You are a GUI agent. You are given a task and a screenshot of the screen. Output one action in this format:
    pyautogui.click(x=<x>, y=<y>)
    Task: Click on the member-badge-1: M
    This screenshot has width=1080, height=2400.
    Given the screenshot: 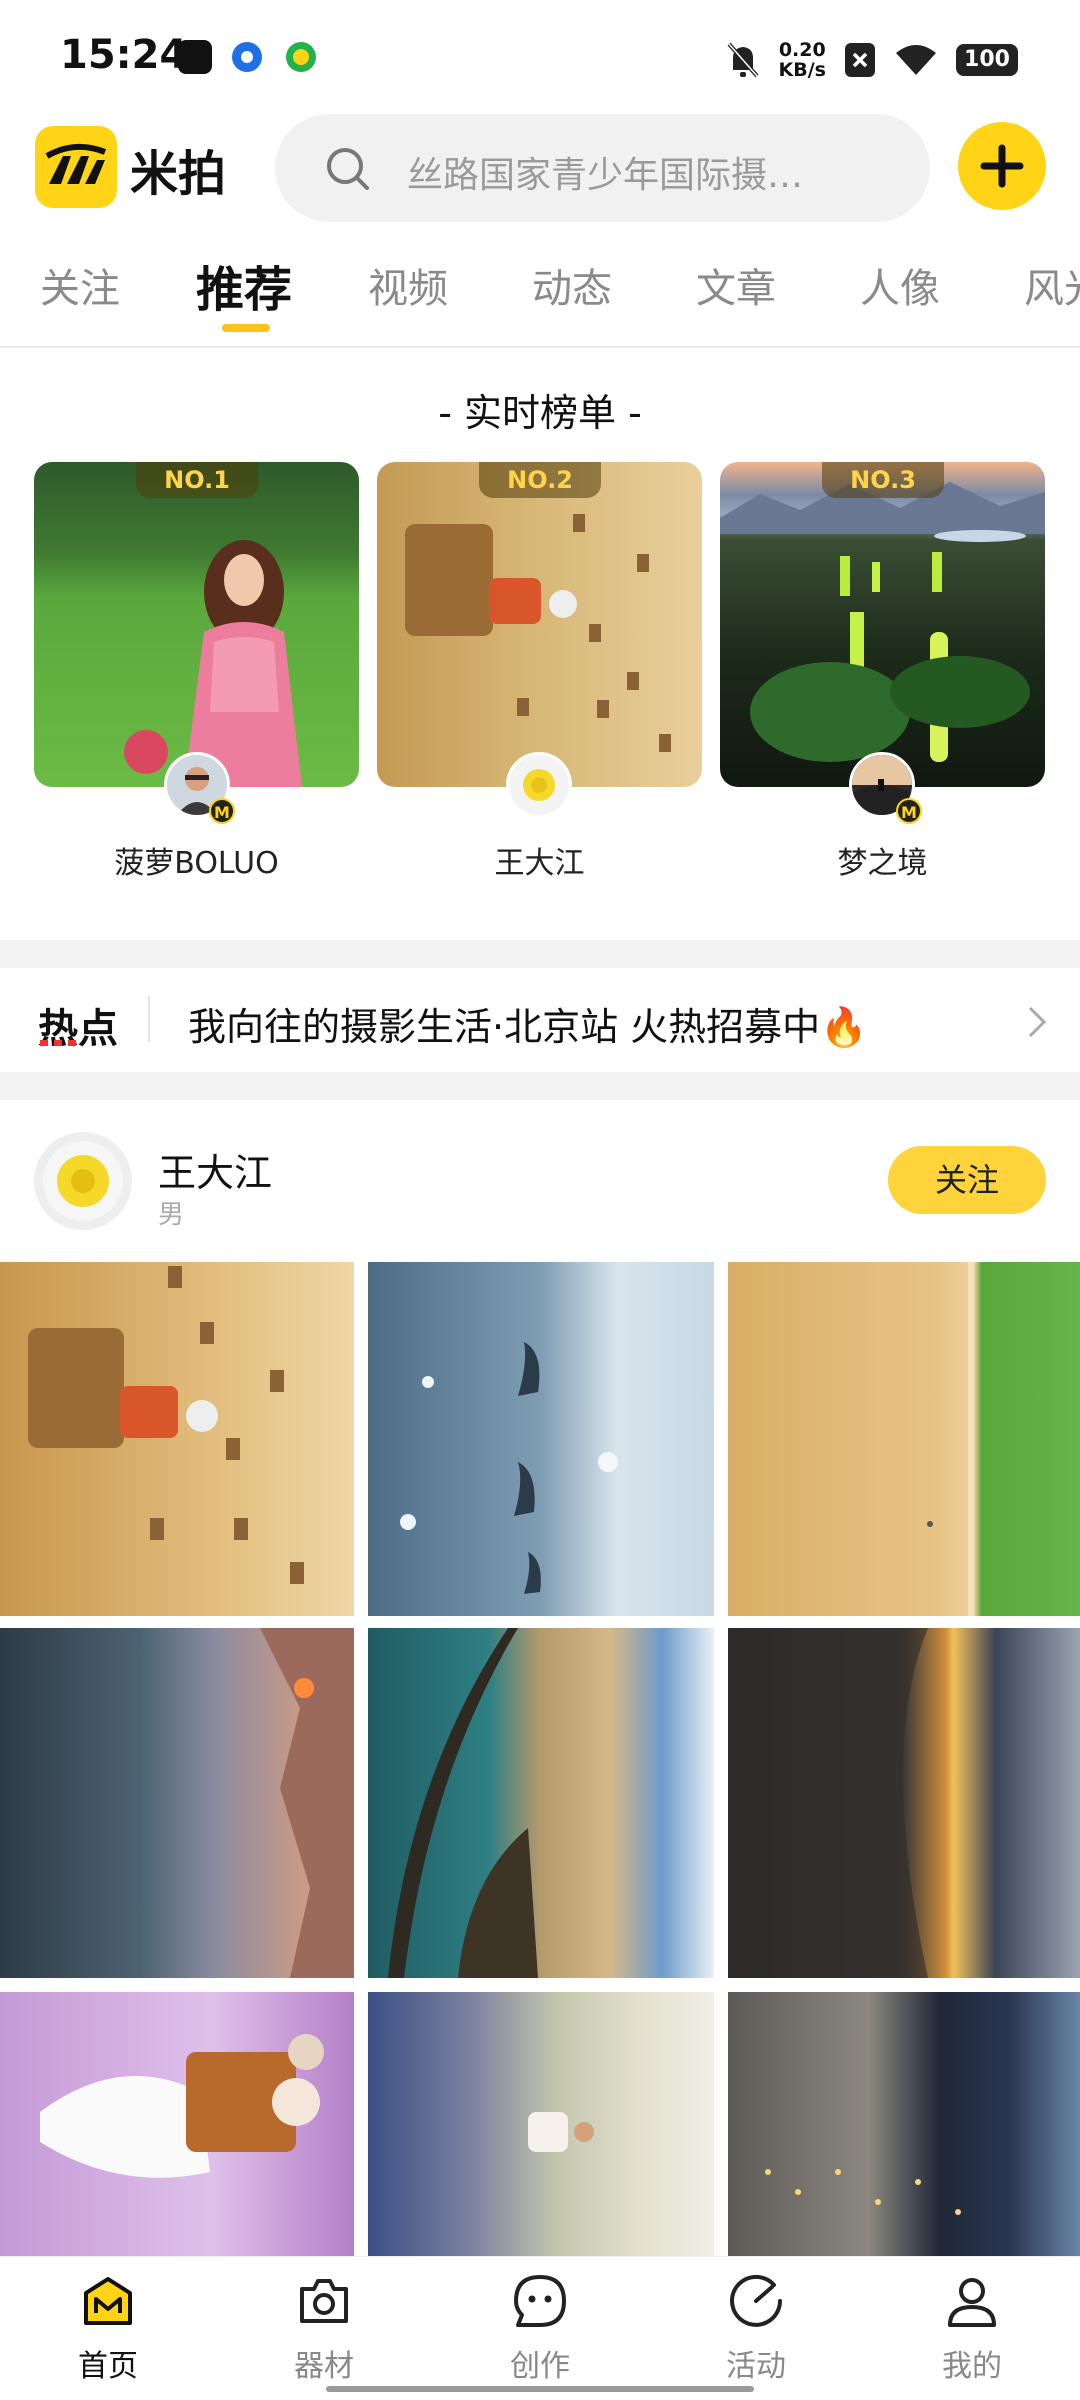 What is the action you would take?
    pyautogui.click(x=222, y=811)
    